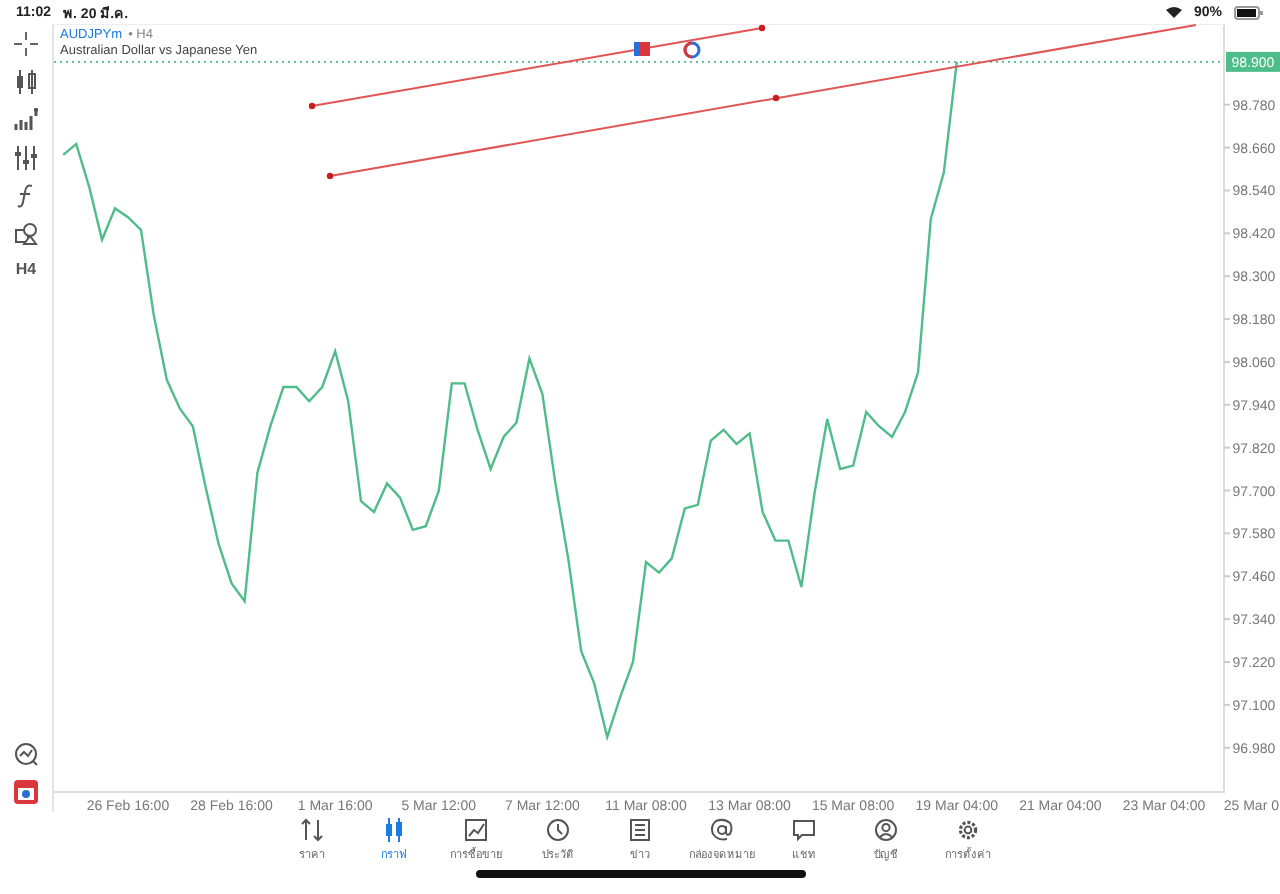  What do you see at coordinates (886, 830) in the screenshot?
I see `user-icon` at bounding box center [886, 830].